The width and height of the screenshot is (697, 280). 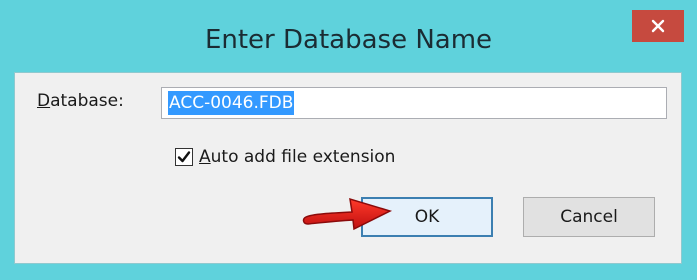 I want to click on database-label-mnemonic: D, so click(x=44, y=101).